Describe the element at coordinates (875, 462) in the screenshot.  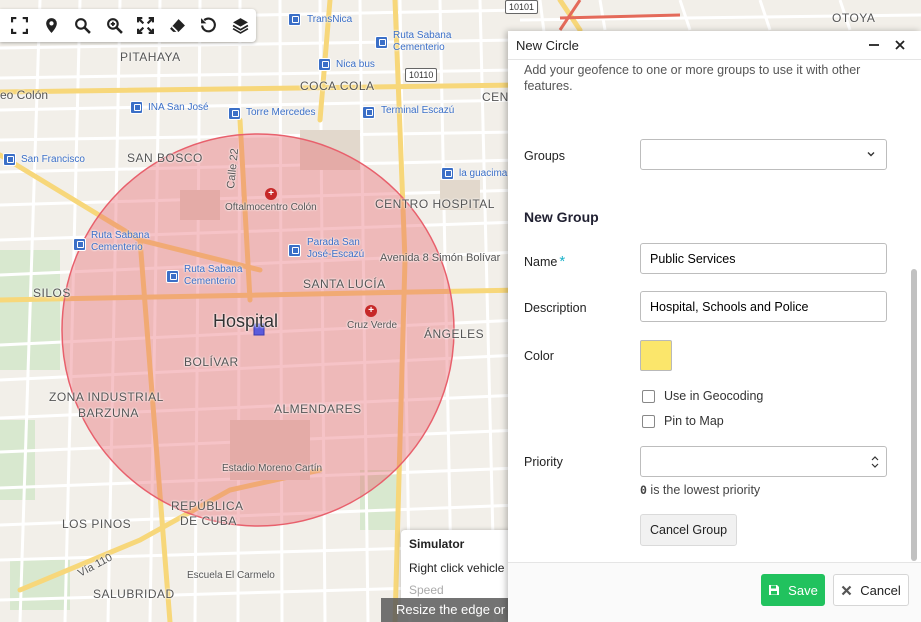
I see `stepper-icon` at that location.